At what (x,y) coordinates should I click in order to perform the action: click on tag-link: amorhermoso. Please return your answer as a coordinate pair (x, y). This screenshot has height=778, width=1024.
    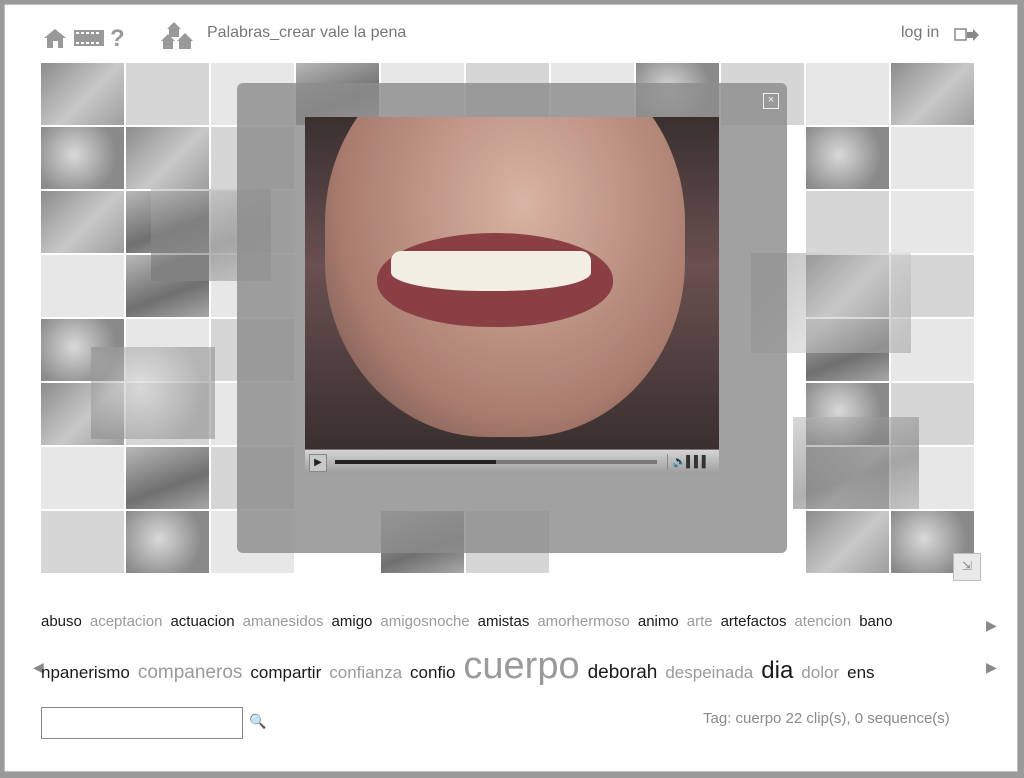
    Looking at the image, I should click on (583, 621).